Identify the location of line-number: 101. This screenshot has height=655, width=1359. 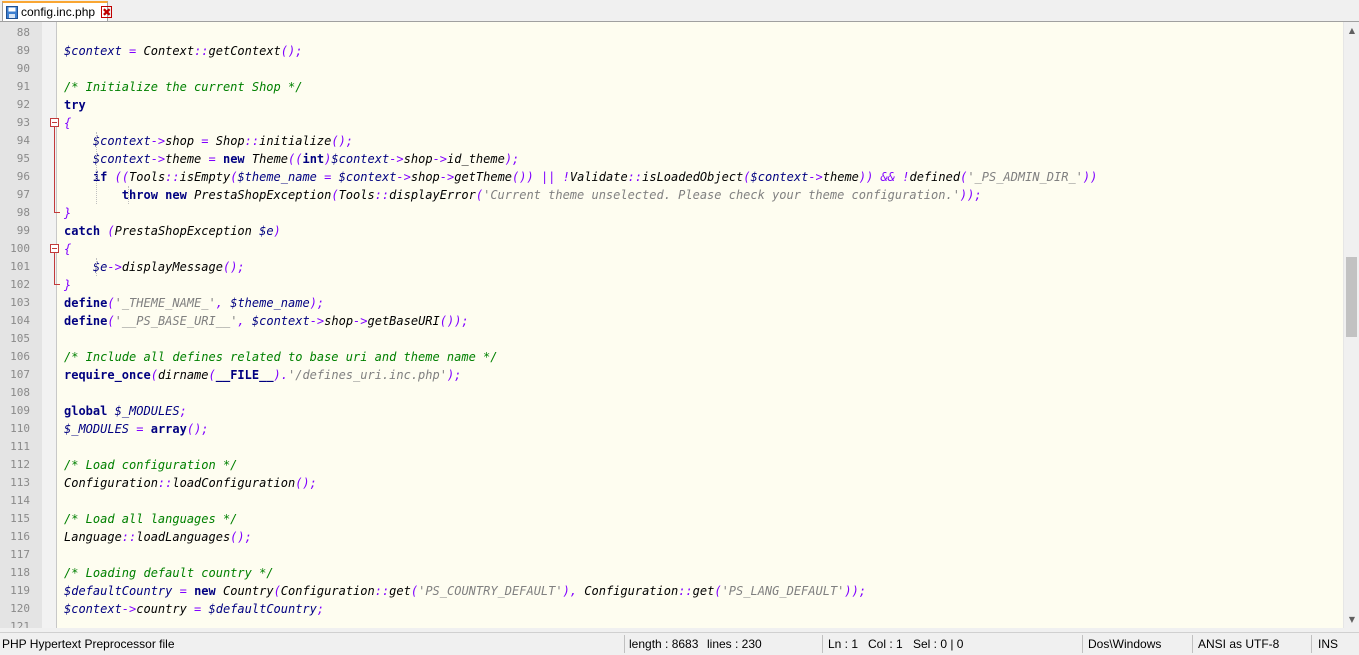
(20, 266).